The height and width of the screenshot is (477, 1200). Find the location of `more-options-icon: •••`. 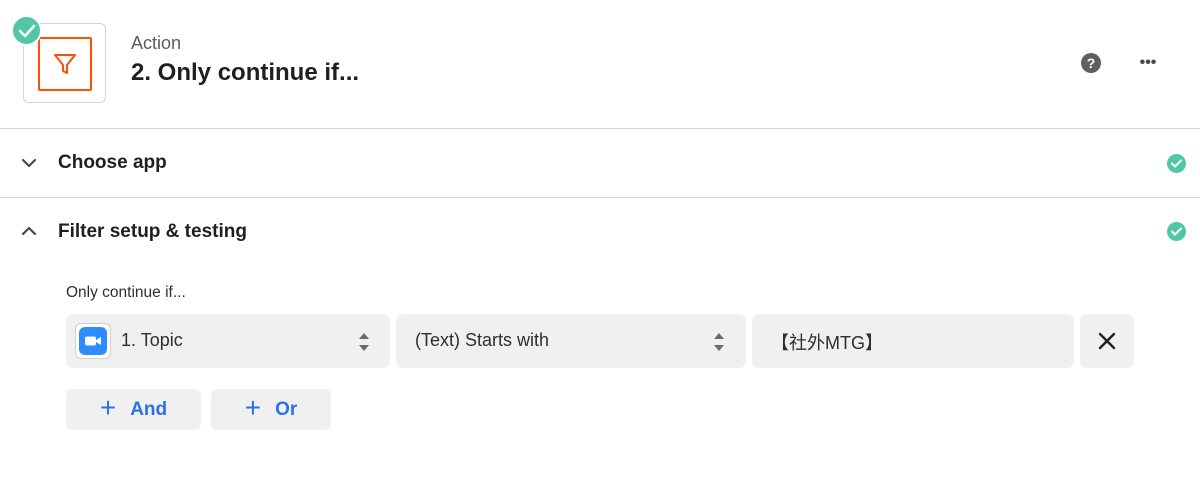

more-options-icon: ••• is located at coordinates (1148, 63).